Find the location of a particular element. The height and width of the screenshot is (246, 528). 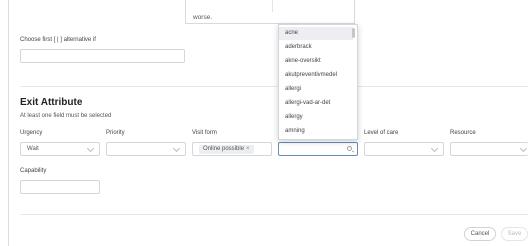

visit-form-label: Visit form is located at coordinates (204, 133).